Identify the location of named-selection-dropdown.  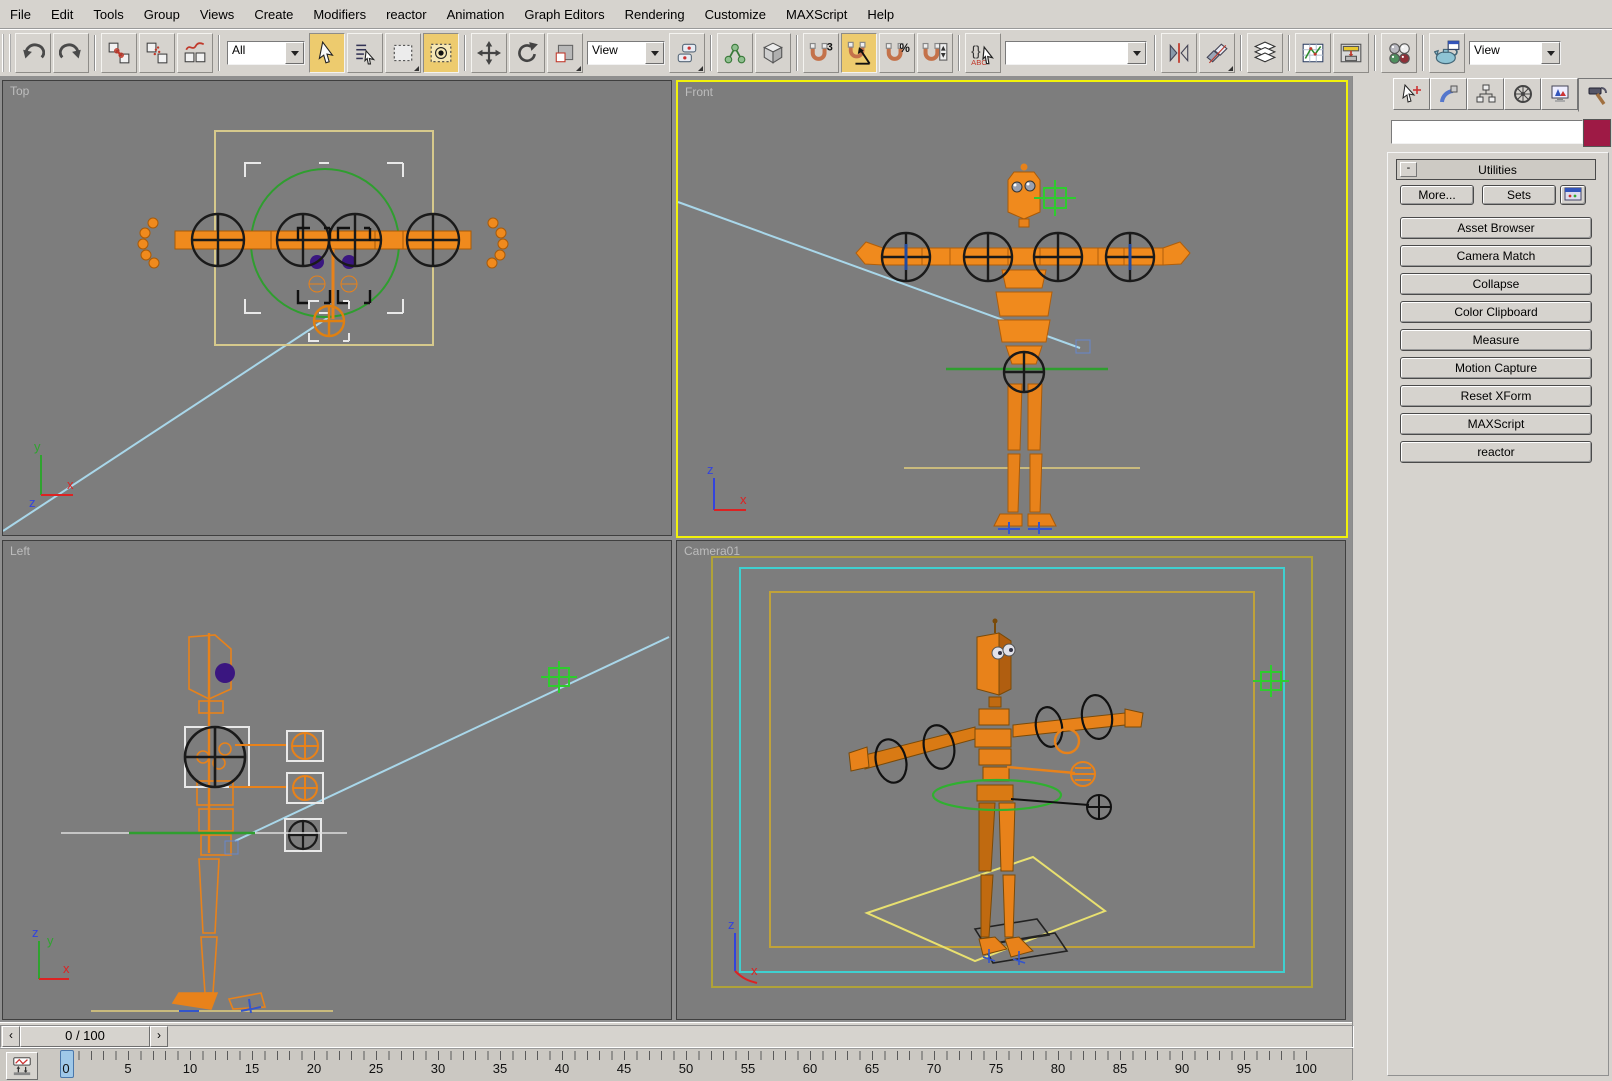
(1076, 53).